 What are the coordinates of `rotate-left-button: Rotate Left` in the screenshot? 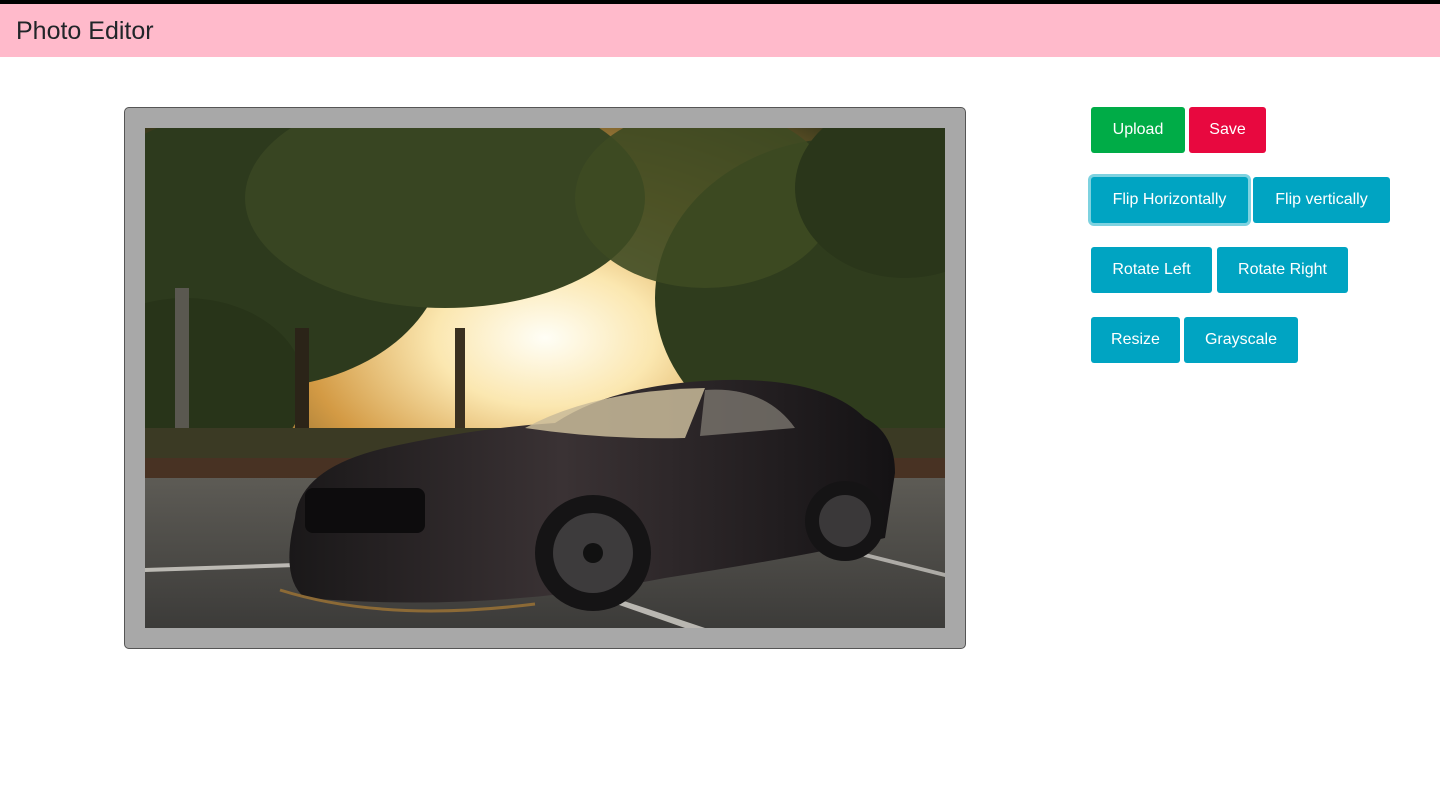 It's located at (1151, 270).